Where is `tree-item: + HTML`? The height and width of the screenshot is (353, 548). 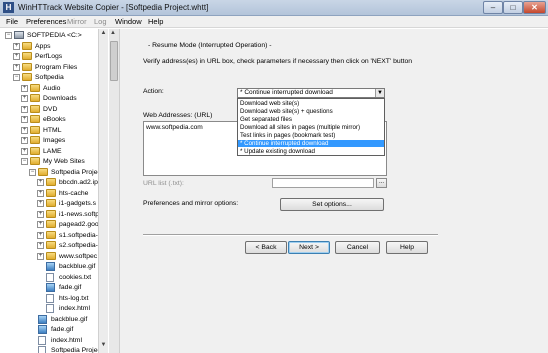
tree-item: + HTML is located at coordinates (49, 130).